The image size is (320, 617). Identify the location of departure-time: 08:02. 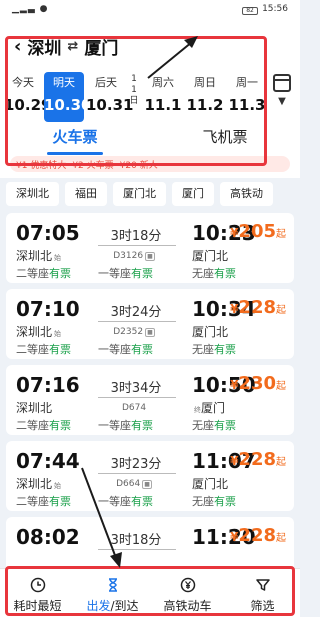
(48, 537).